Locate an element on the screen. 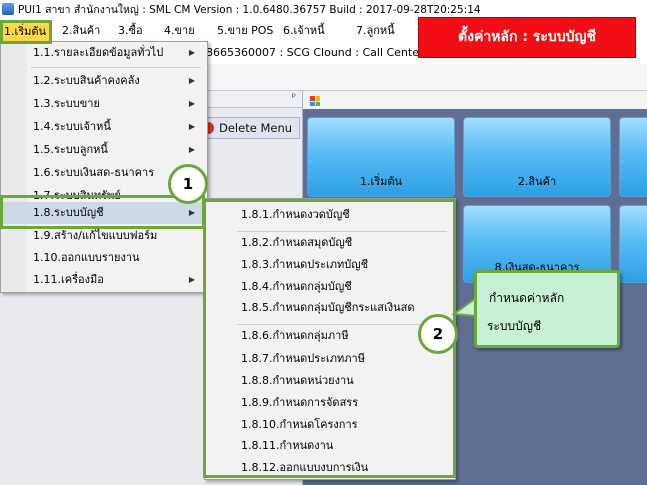 This screenshot has width=647, height=485. tiles-icon is located at coordinates (315, 101).